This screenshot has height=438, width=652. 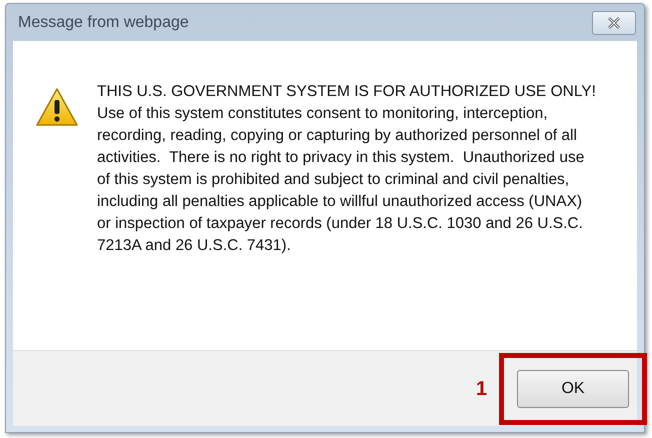 What do you see at coordinates (481, 389) in the screenshot?
I see `step-number: 1` at bounding box center [481, 389].